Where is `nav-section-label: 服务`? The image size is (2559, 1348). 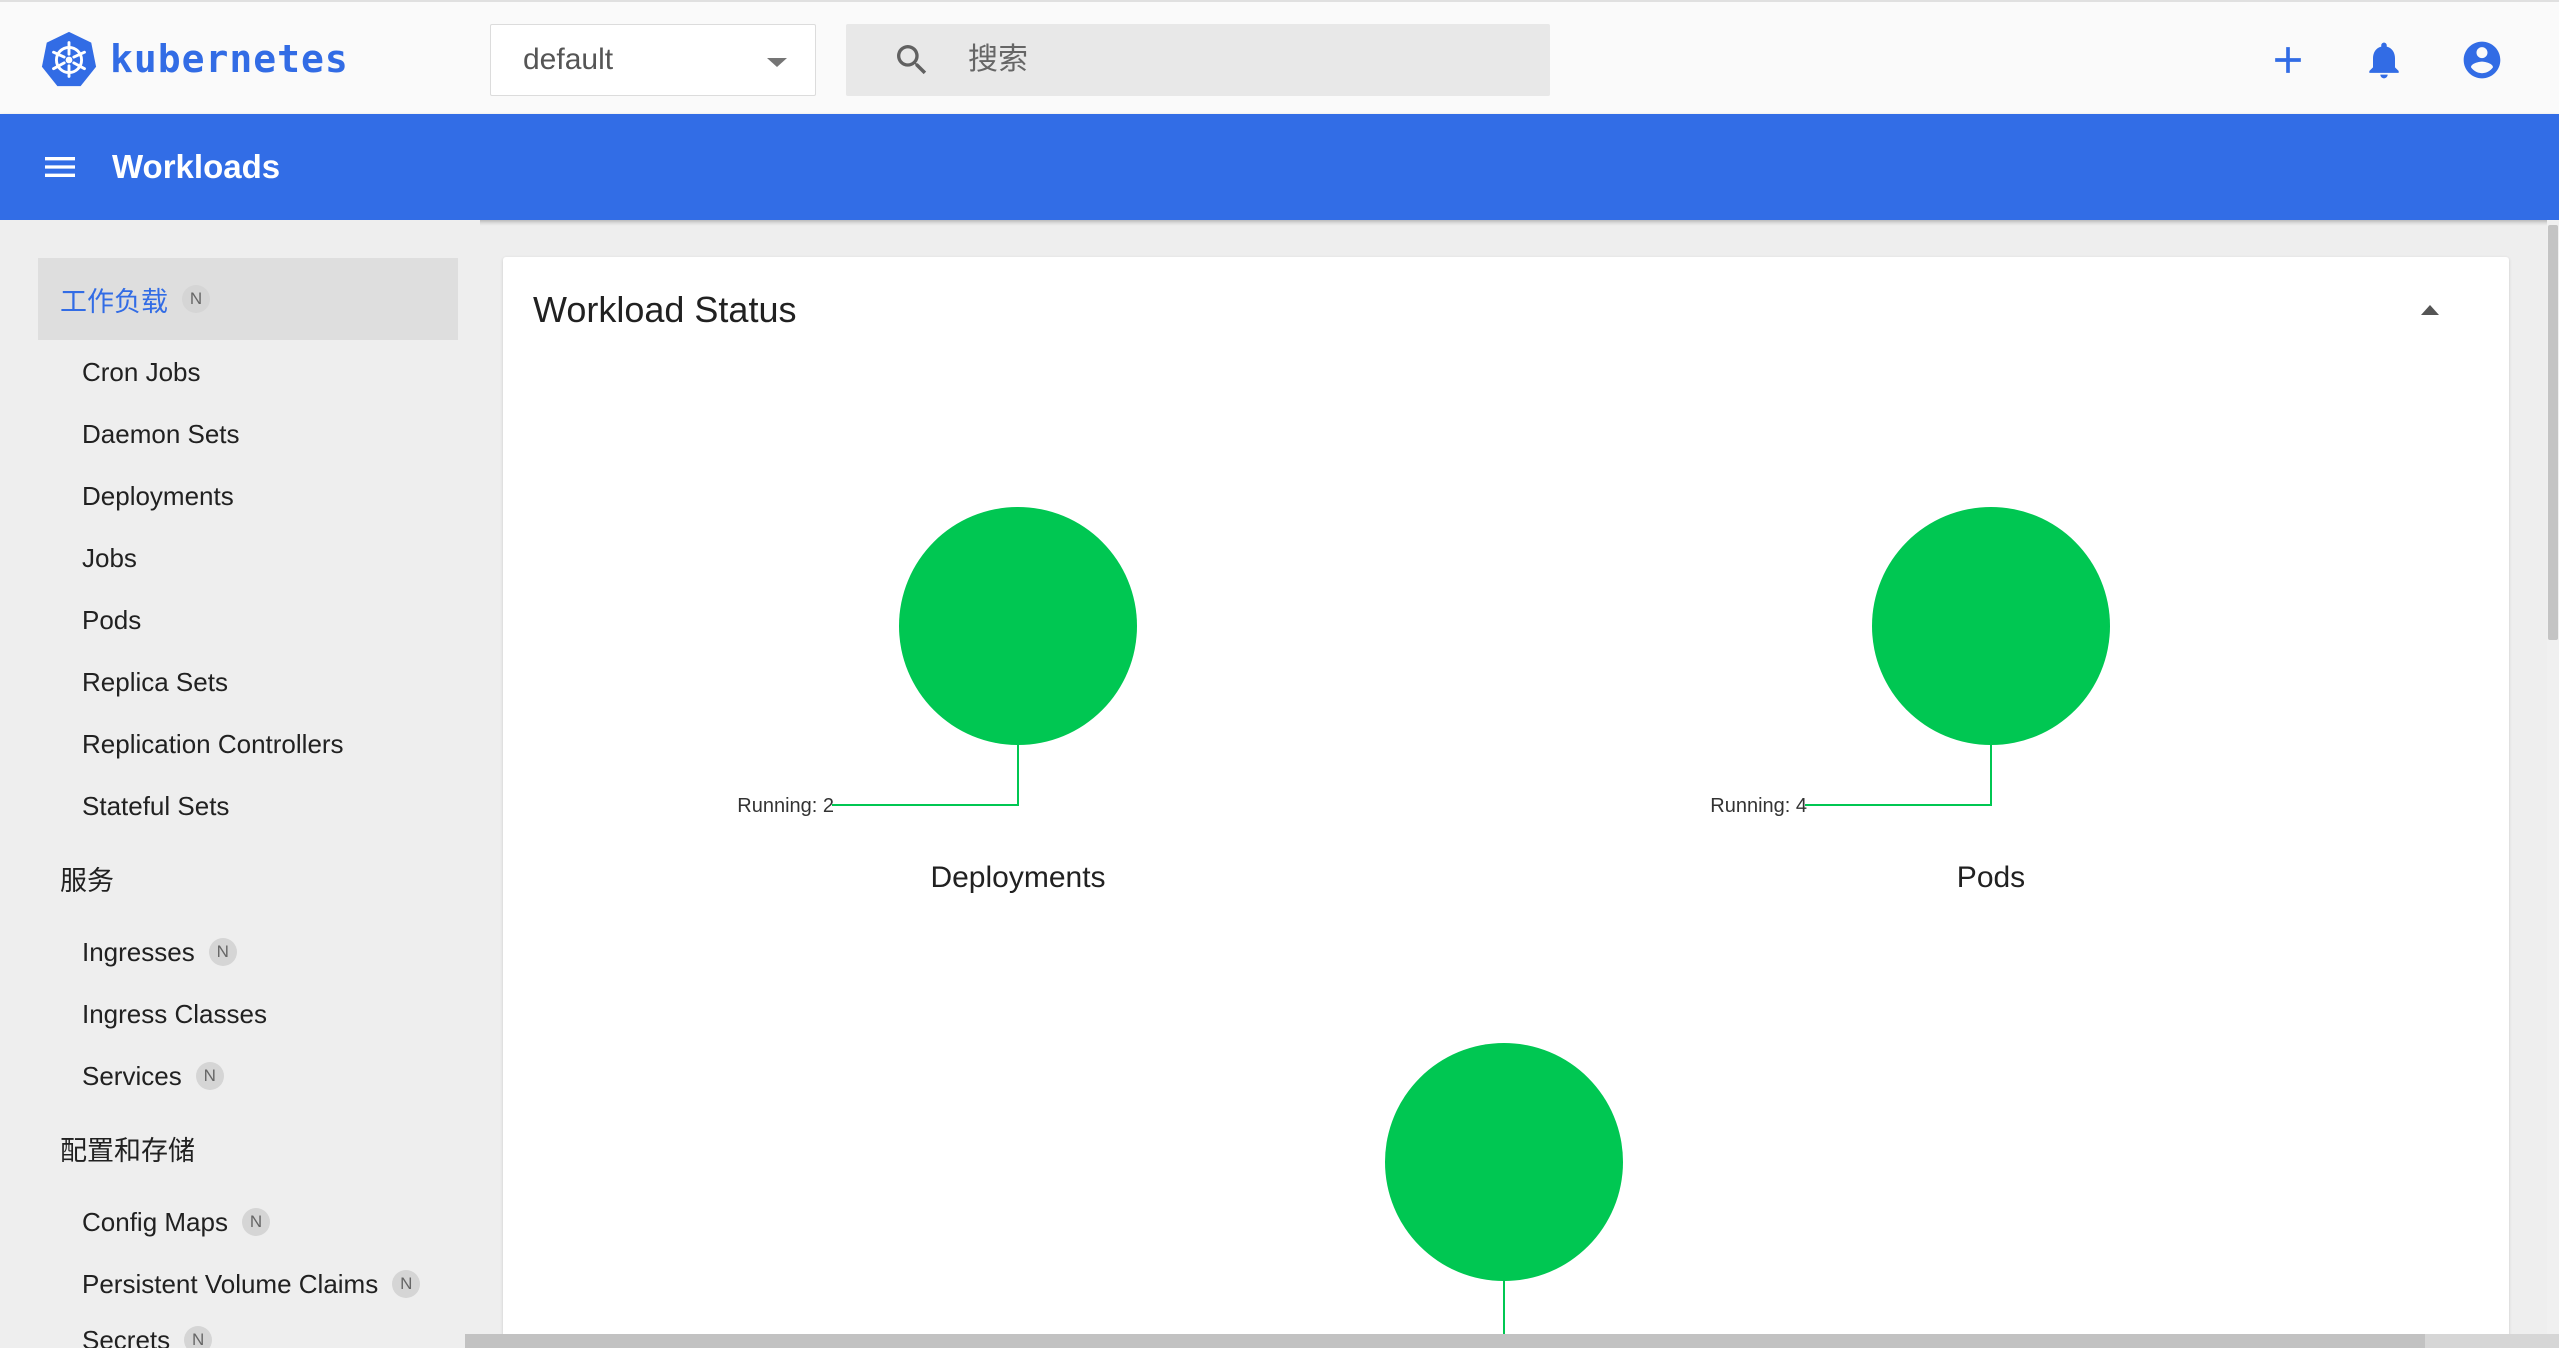
nav-section-label: 服务 is located at coordinates (87, 880).